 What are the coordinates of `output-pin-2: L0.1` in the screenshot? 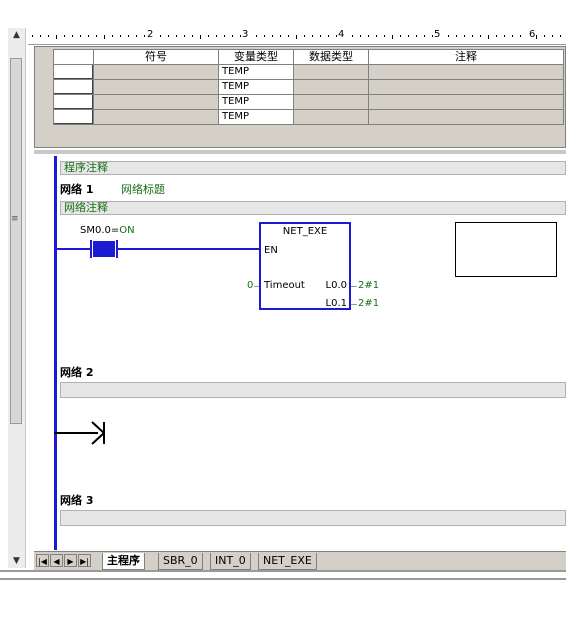 It's located at (336, 303).